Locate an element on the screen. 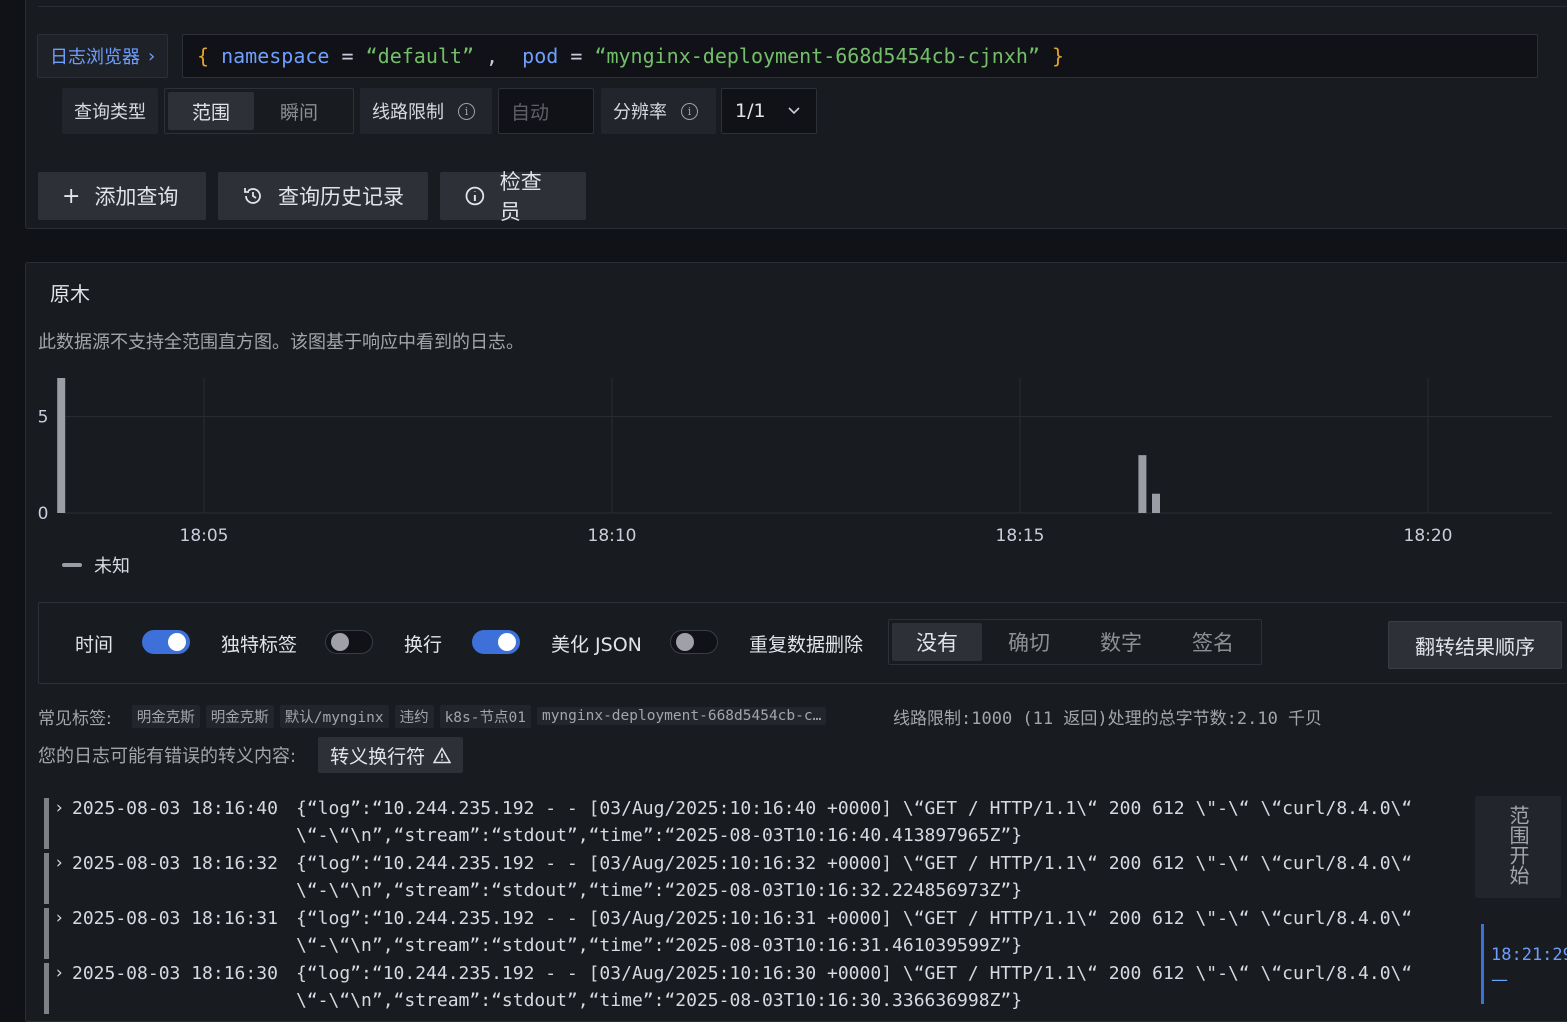 This screenshot has width=1567, height=1022. dedup-none: 没有 is located at coordinates (937, 642).